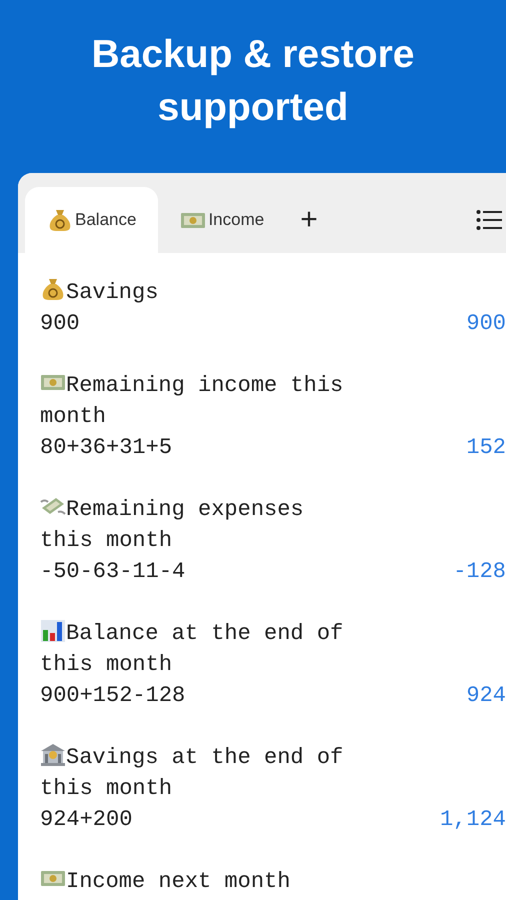 The height and width of the screenshot is (900, 506). Describe the element at coordinates (53, 754) in the screenshot. I see `bank-icon` at that location.